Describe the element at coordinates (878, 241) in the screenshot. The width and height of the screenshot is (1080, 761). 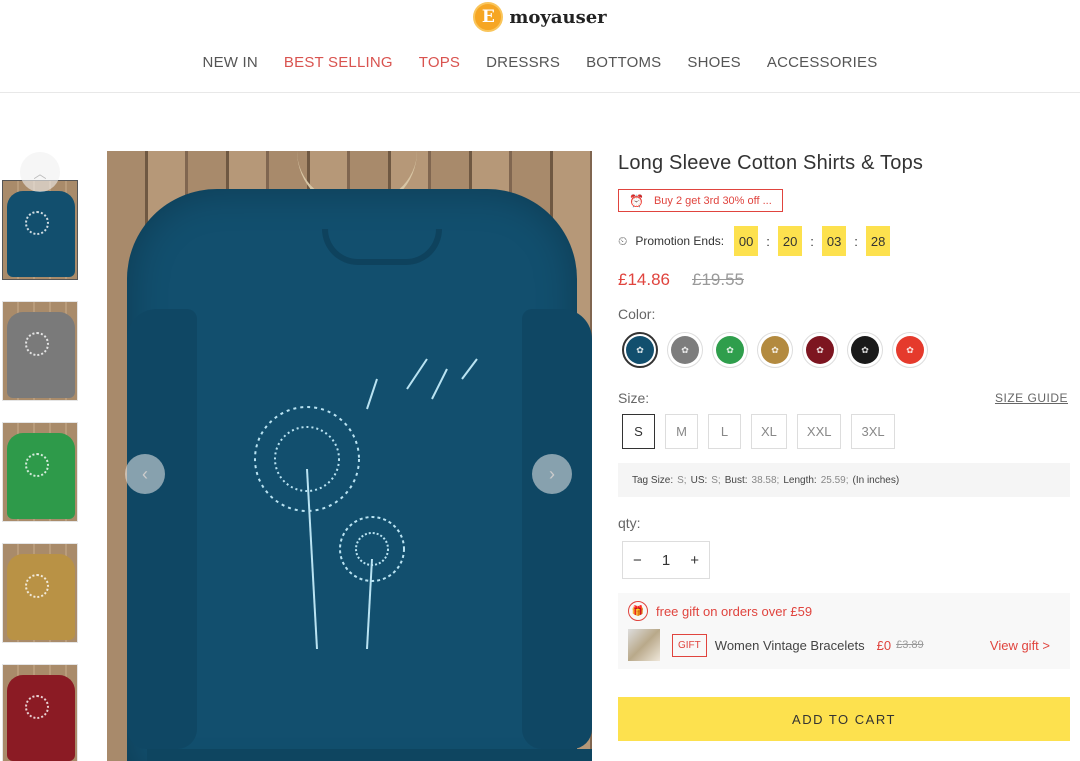
I see `countdown-seconds: 28` at that location.